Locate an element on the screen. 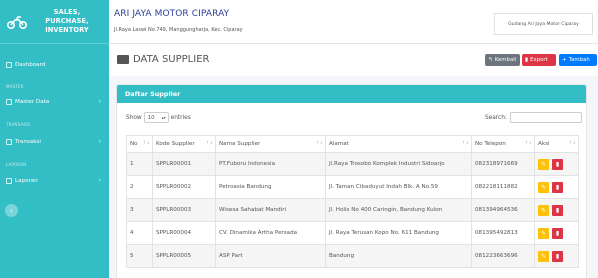 This screenshot has width=598, height=278. kembali-button: ↰ Kembali is located at coordinates (502, 60).